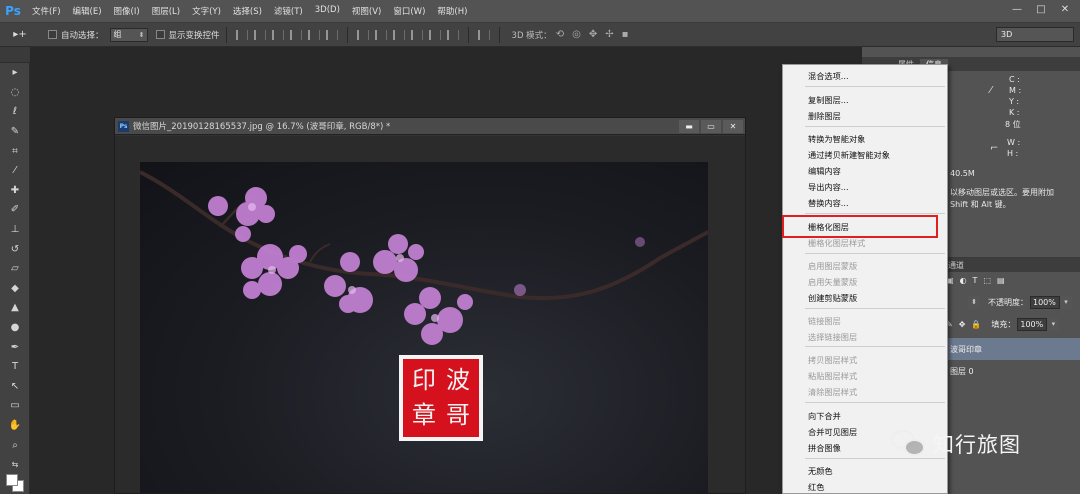 The height and width of the screenshot is (494, 1080). I want to click on eyedropper-tool-icon: ⁄, so click(15, 171).